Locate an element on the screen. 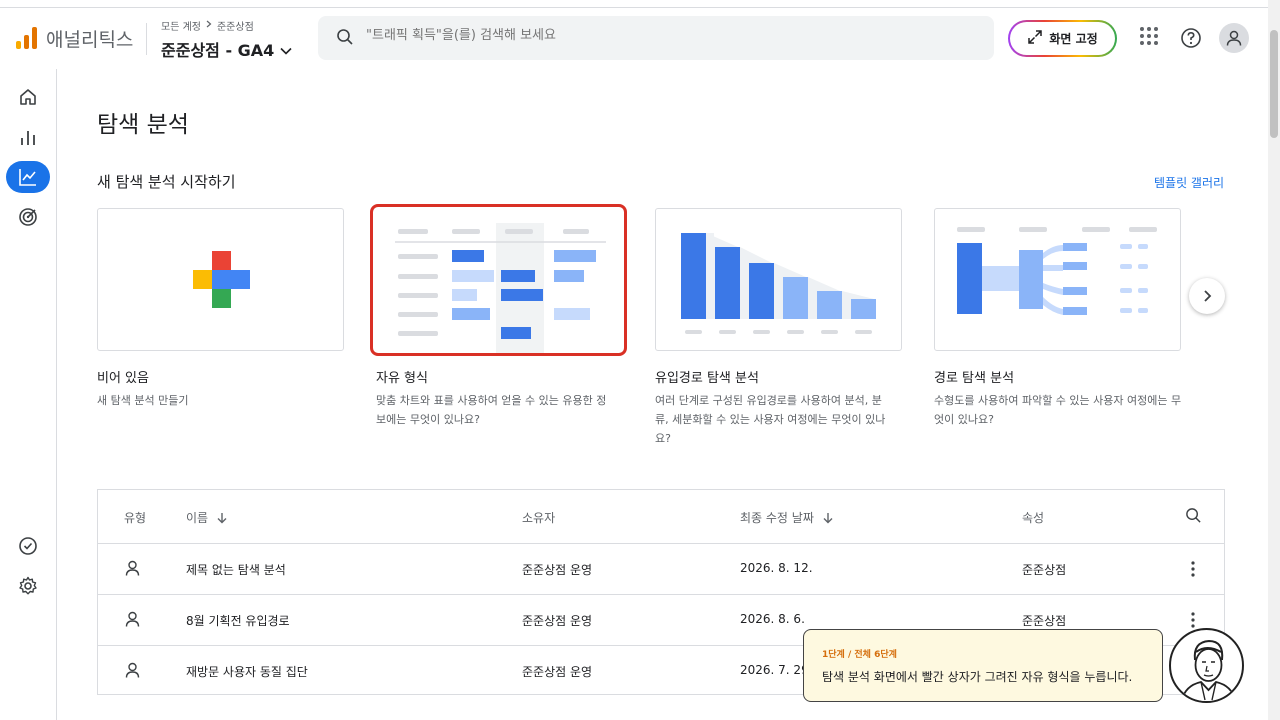  search-bar is located at coordinates (656, 38).